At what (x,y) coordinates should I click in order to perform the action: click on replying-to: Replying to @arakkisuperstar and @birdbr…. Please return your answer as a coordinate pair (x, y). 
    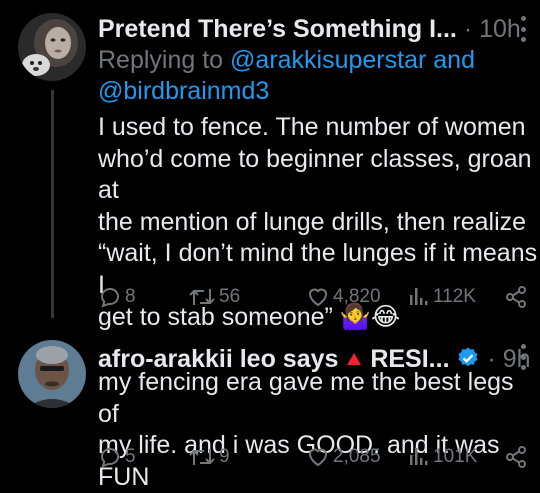
    Looking at the image, I should click on (308, 76).